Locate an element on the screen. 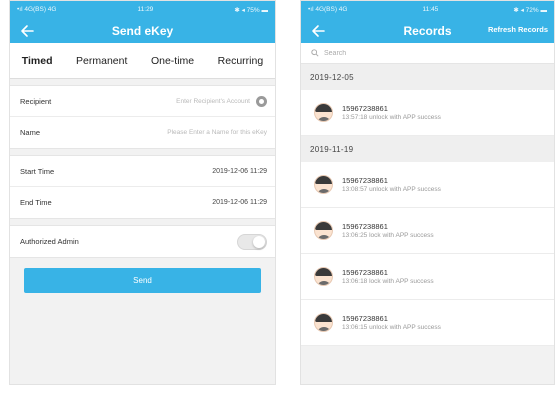 This screenshot has width=555, height=394. search-bar is located at coordinates (427, 53).